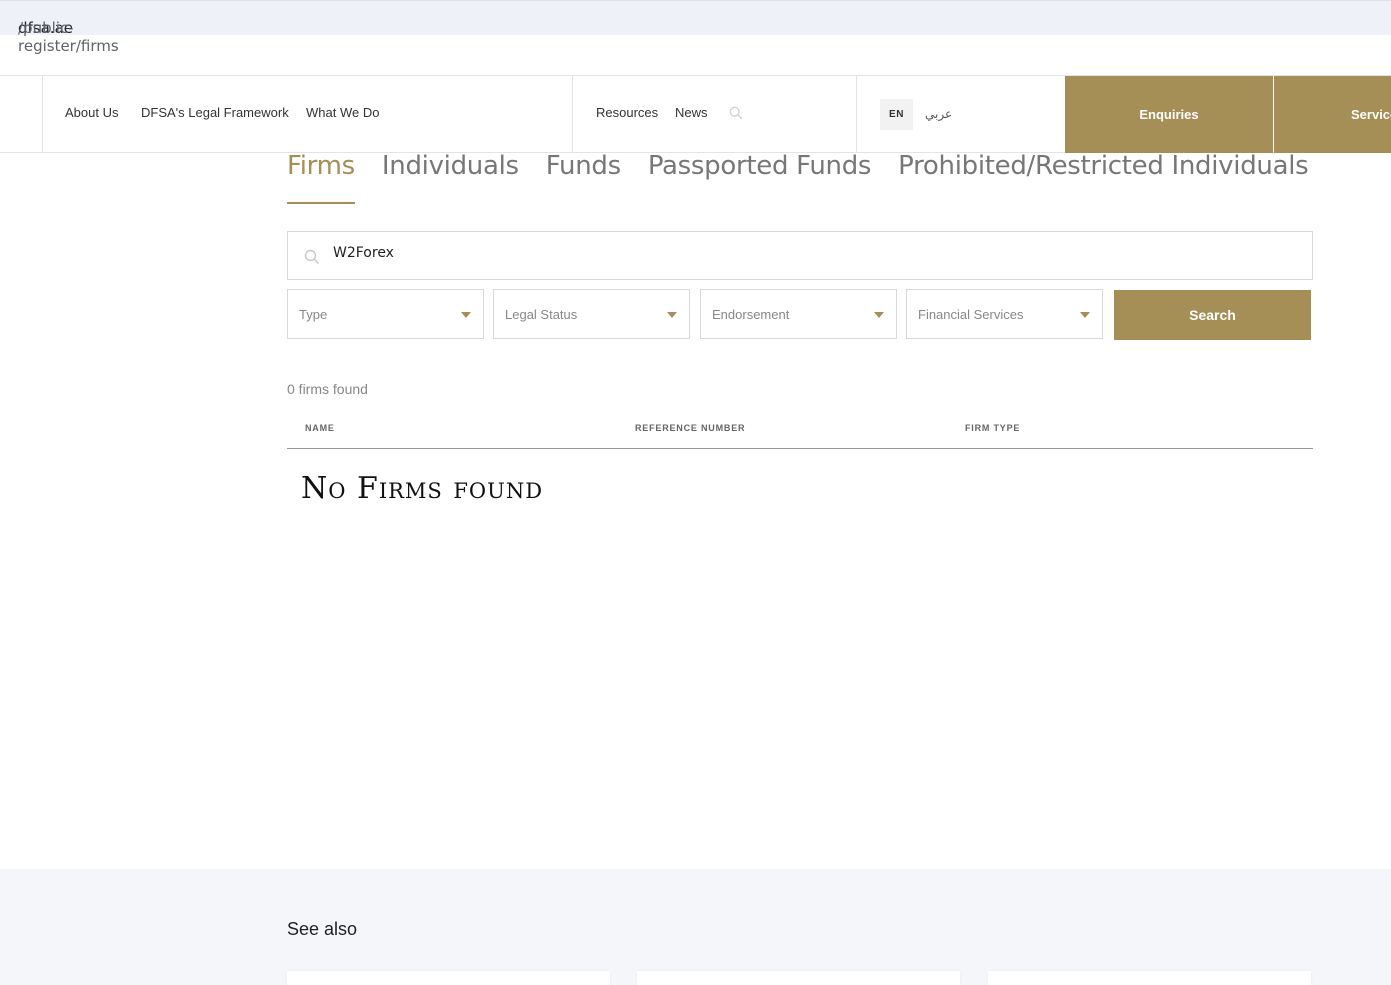 Image resolution: width=1391 pixels, height=985 pixels. Describe the element at coordinates (896, 114) in the screenshot. I see `lang-en-button: EN` at that location.